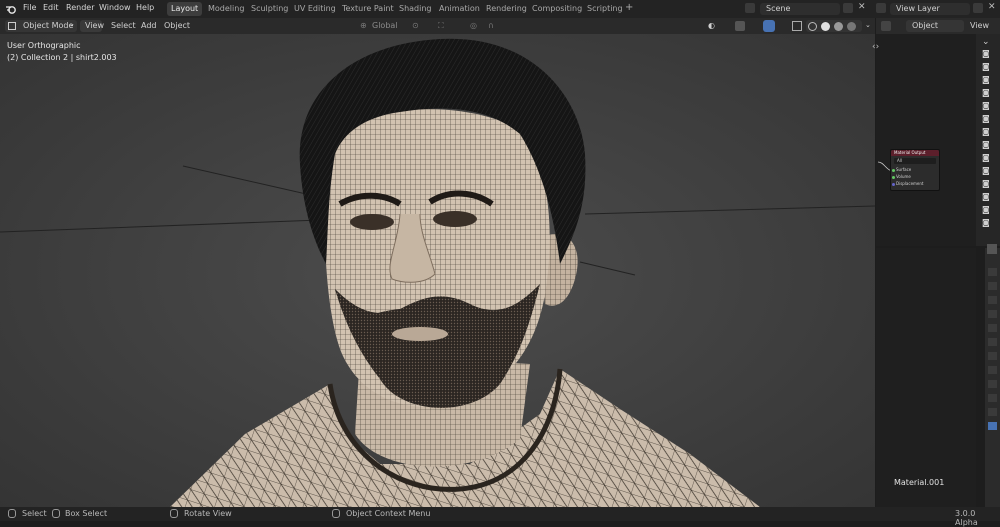 The height and width of the screenshot is (527, 1000). What do you see at coordinates (441, 26) in the screenshot?
I see `snap-icon: ⛶` at bounding box center [441, 26].